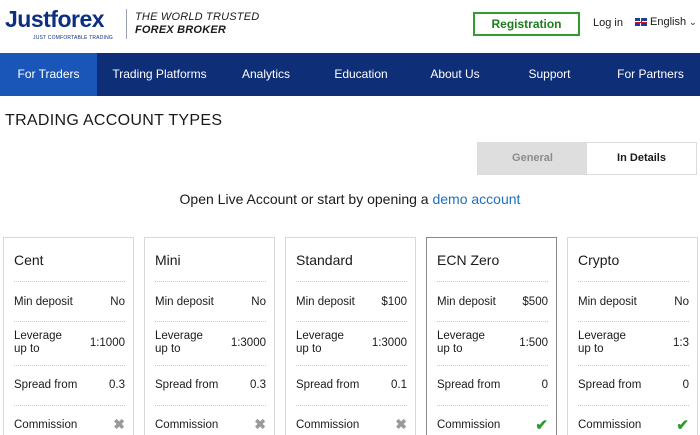 The image size is (700, 435). I want to click on tagline: THE WORLD TRUSTED FOREX BROKER, so click(197, 24).